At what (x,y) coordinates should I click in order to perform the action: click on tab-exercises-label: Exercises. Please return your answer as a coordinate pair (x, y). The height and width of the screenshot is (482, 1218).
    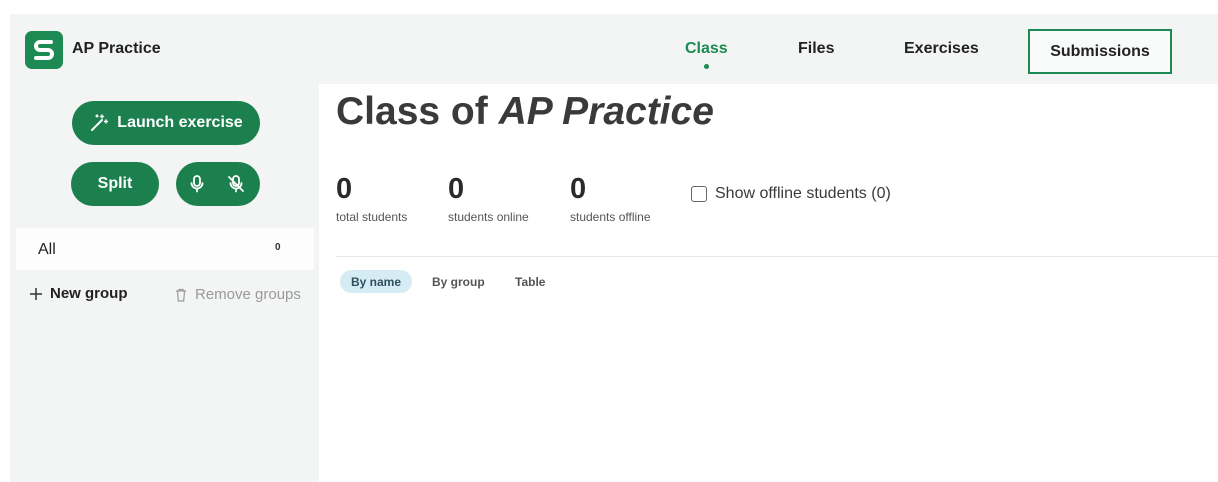
    Looking at the image, I should click on (941, 48).